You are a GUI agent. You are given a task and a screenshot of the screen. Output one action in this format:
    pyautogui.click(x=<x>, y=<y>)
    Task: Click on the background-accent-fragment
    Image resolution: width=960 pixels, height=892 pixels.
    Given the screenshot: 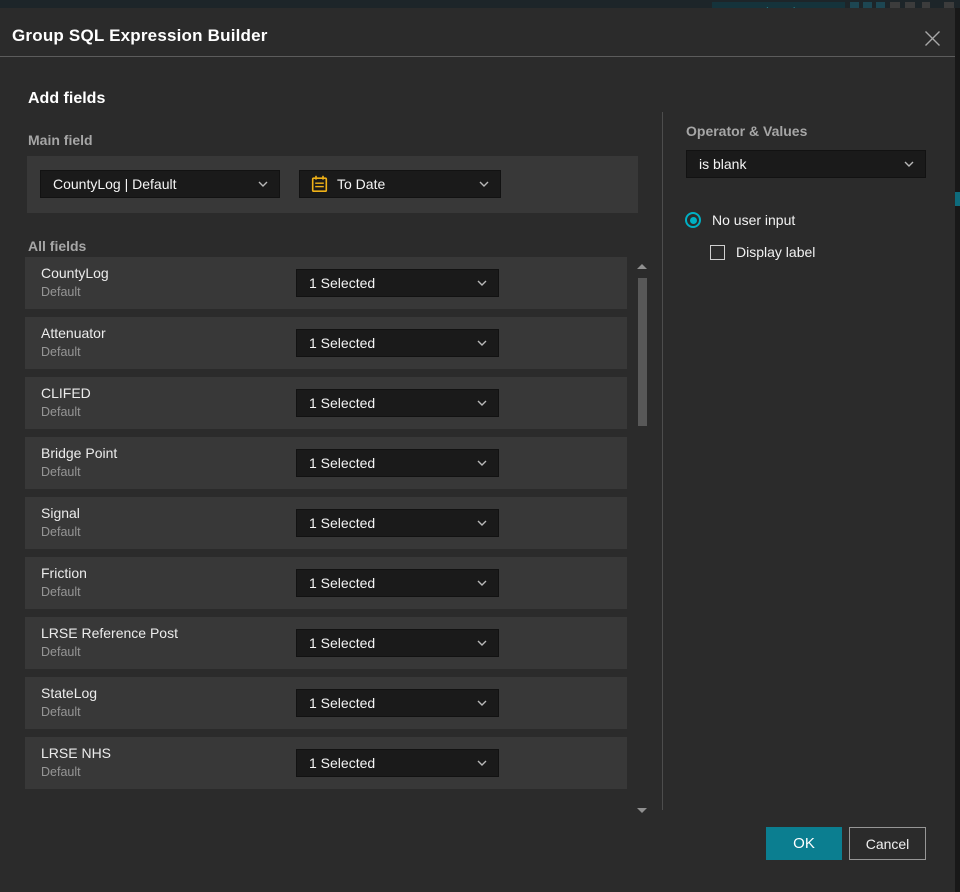 What is the action you would take?
    pyautogui.click(x=957, y=199)
    